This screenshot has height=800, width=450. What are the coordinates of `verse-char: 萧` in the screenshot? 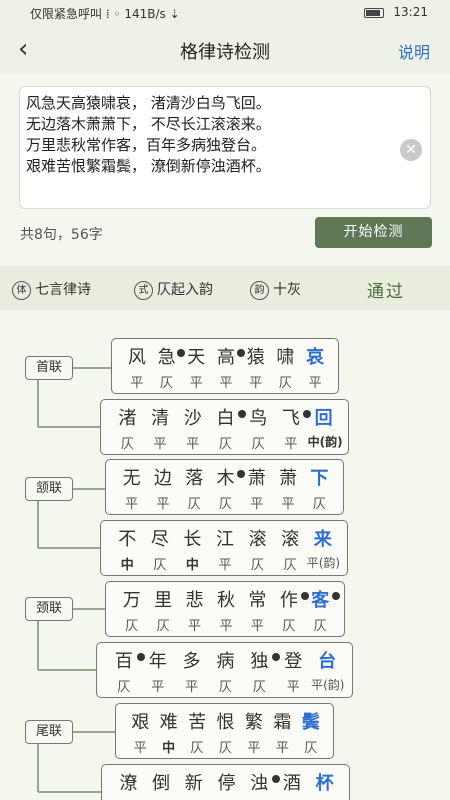 It's located at (256, 478).